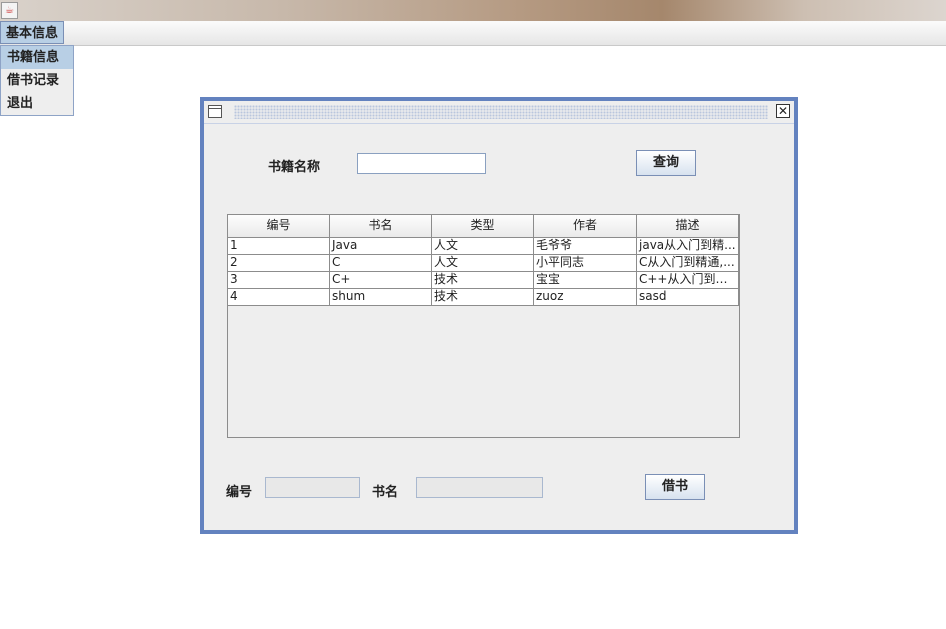 Image resolution: width=946 pixels, height=629 pixels. Describe the element at coordinates (381, 226) in the screenshot. I see `column-header-title: 书名` at that location.